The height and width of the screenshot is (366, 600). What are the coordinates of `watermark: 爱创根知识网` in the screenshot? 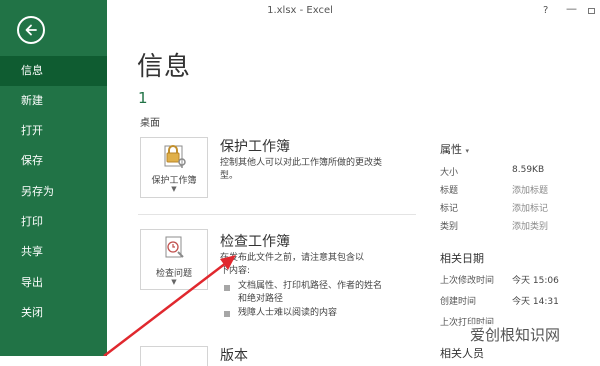 It's located at (515, 334).